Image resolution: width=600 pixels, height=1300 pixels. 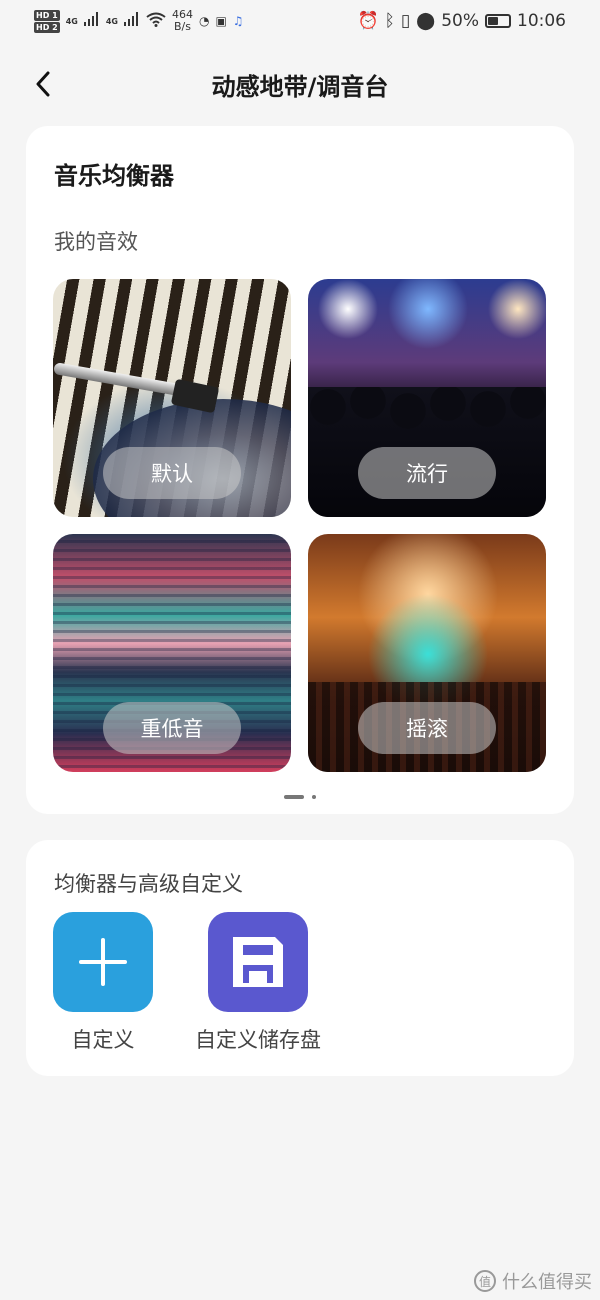 I want to click on page-title: 动感地带/调音台, so click(x=300, y=86).